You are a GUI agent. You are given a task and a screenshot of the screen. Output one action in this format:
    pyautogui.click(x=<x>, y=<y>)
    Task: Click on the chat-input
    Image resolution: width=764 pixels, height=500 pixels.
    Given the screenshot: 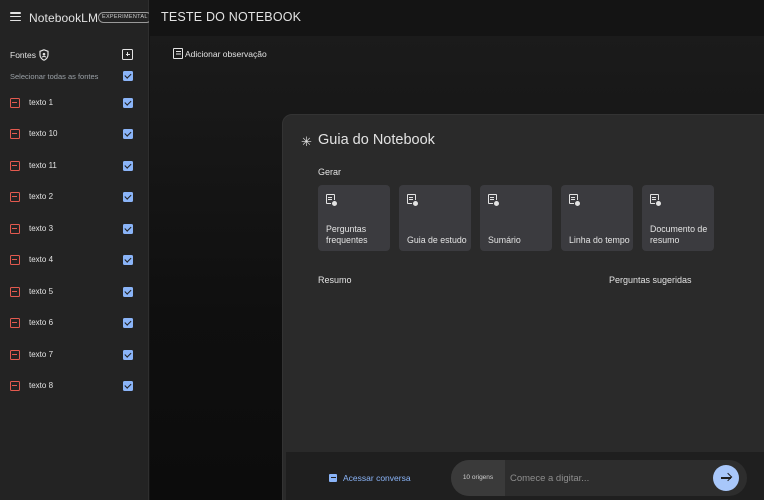 What is the action you would take?
    pyautogui.click(x=605, y=478)
    